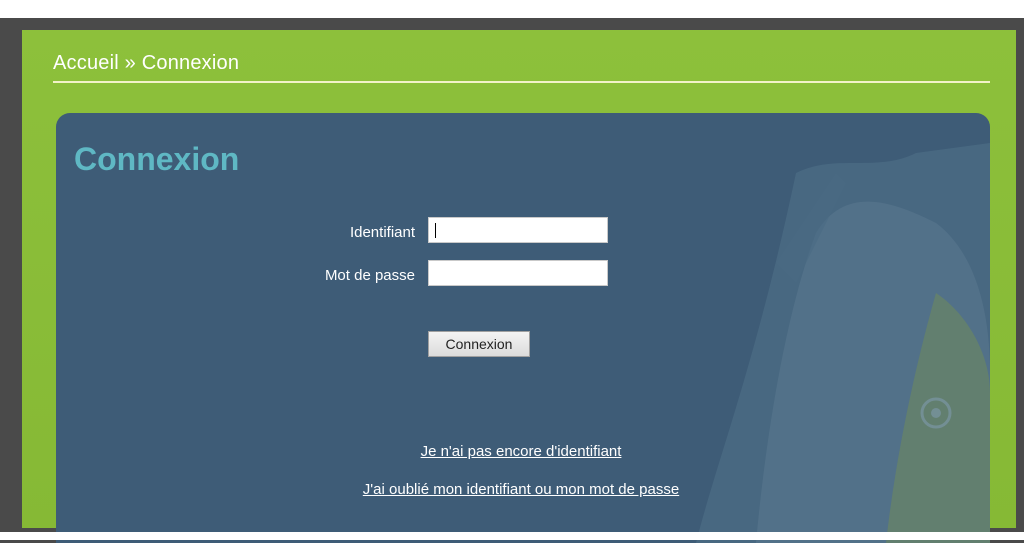 This screenshot has height=543, width=1024. I want to click on breadcrumb-current: Connexion, so click(190, 63).